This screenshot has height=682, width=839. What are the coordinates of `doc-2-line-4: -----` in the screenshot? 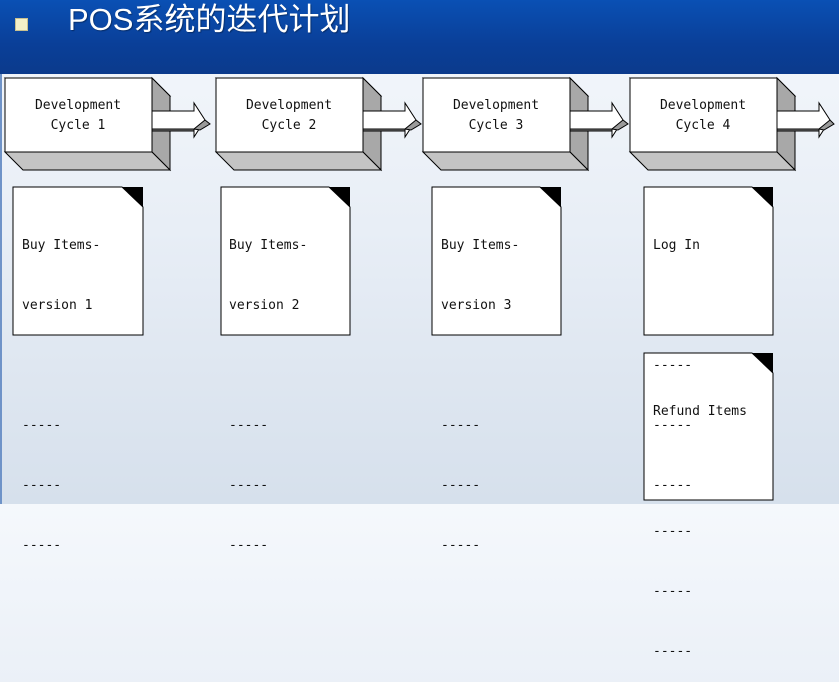 It's located at (249, 425).